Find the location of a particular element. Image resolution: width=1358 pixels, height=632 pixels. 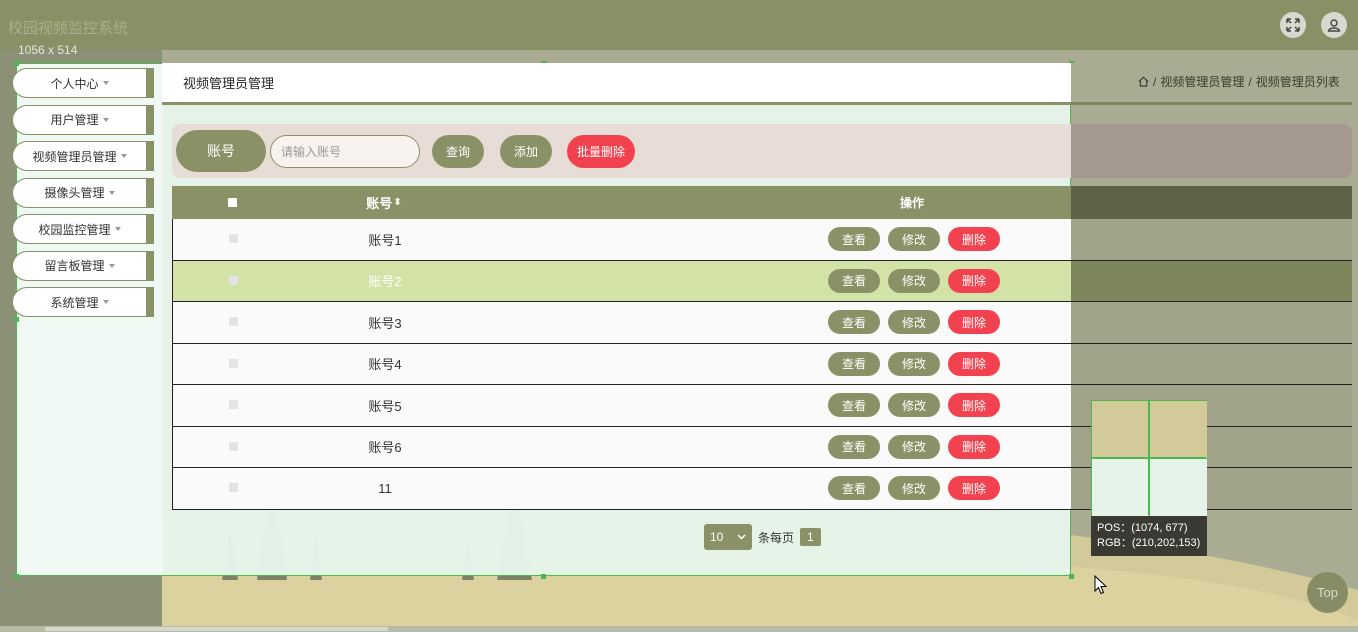

account-label: 账号 is located at coordinates (221, 151).